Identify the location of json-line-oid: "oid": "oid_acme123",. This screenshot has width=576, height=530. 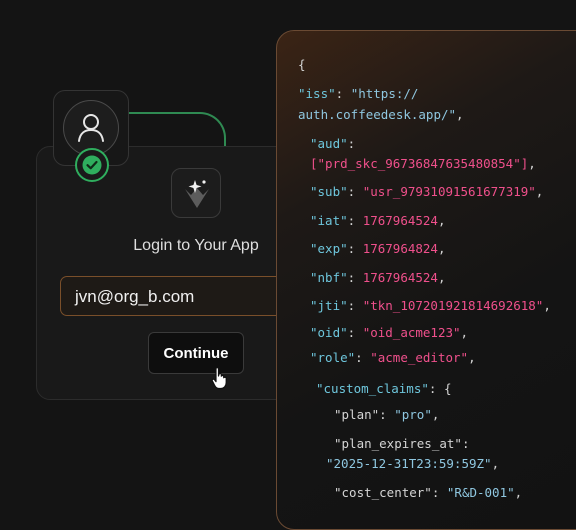
(389, 332).